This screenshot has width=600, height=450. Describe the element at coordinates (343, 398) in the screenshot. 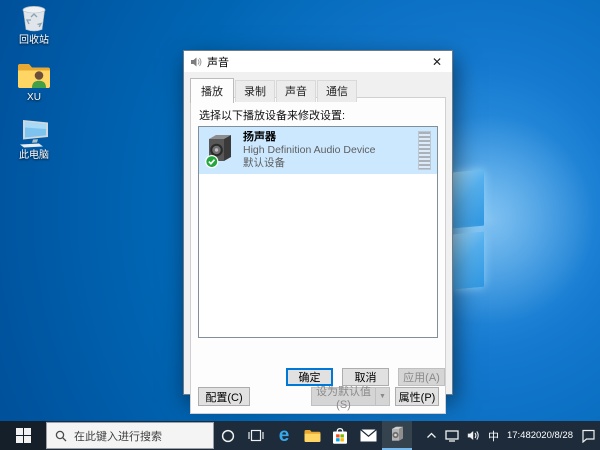

I see `set-default-button: 设为默认值(S)` at that location.